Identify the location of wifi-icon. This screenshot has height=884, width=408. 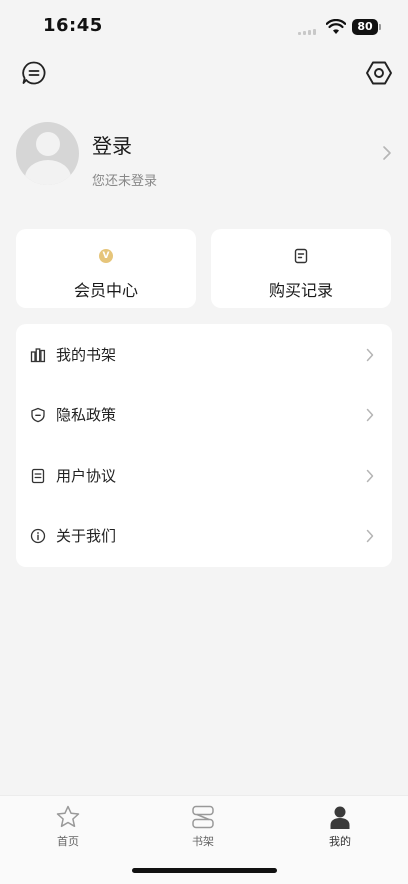
(336, 26).